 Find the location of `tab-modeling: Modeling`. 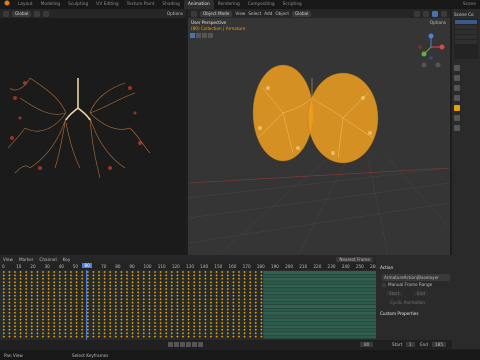

tab-modeling: Modeling is located at coordinates (51, 4).